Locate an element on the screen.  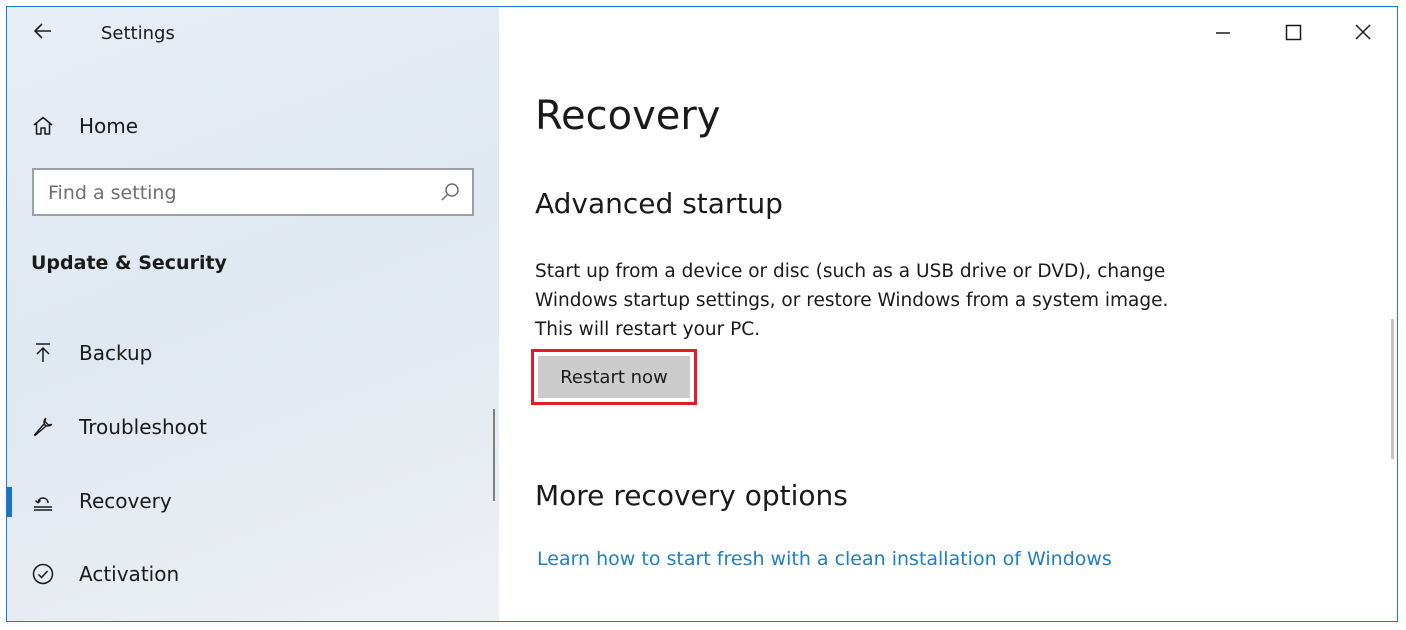
sidebar-item-backup: Backup is located at coordinates (250, 353).